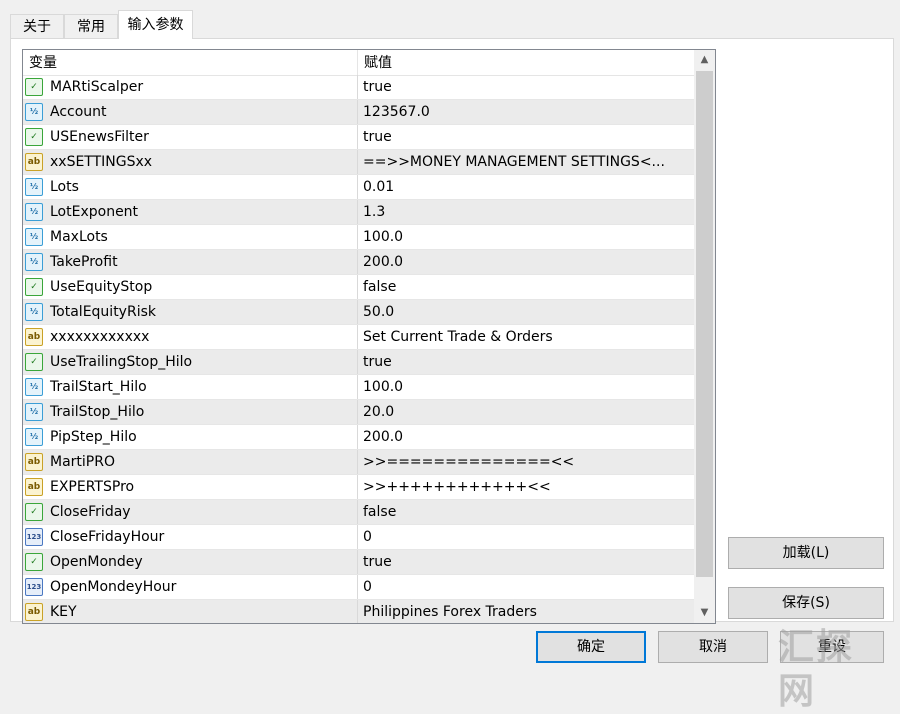 The image size is (900, 714). I want to click on parameter-row: ✓ OpenMondey true, so click(358, 562).